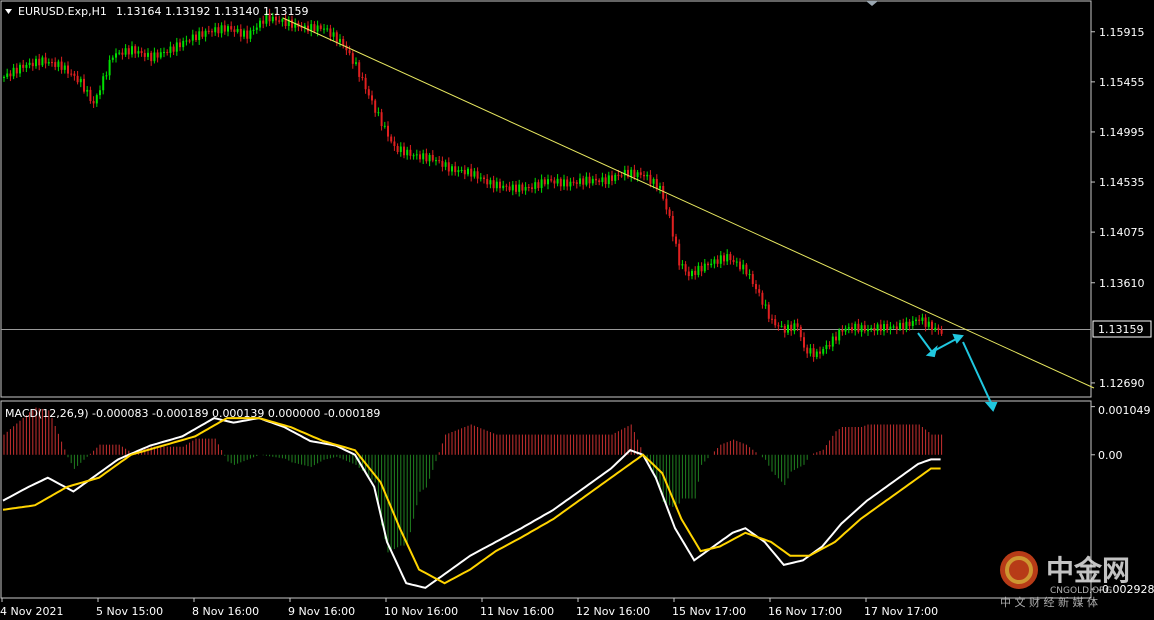 Image resolution: width=1154 pixels, height=620 pixels. I want to click on svg-text: 1.13159, so click(1121, 329).